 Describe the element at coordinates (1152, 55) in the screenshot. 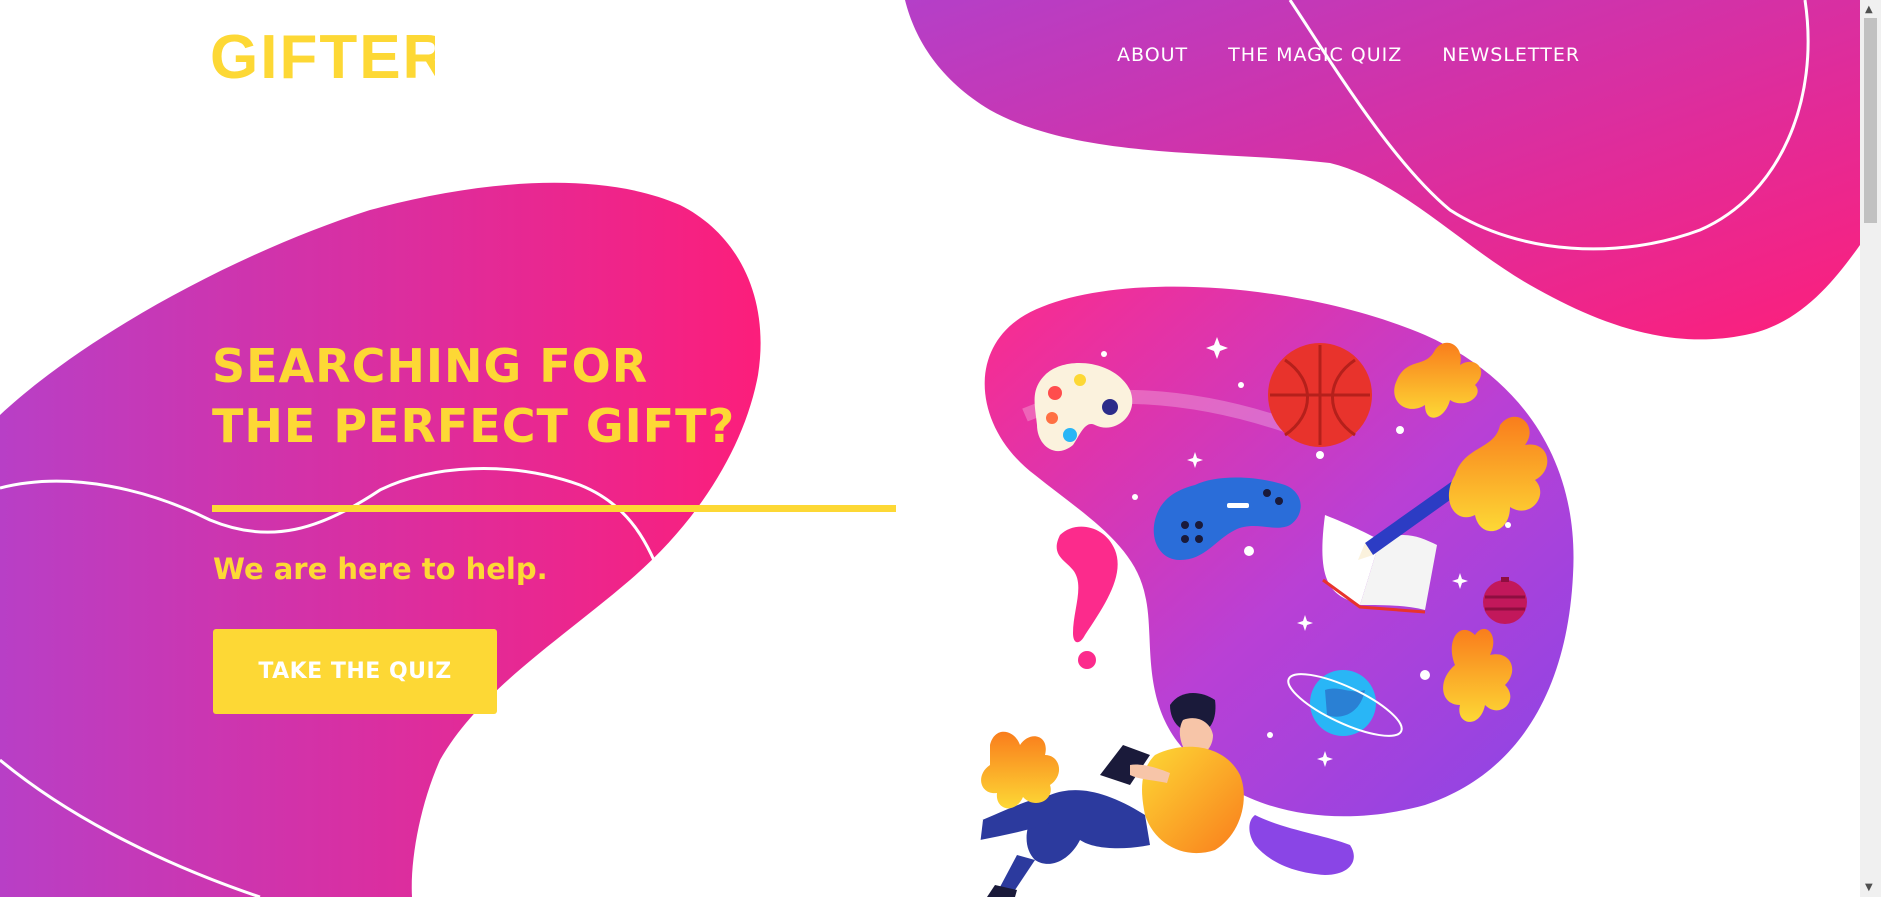

I see `nav-about: ABOUT` at that location.